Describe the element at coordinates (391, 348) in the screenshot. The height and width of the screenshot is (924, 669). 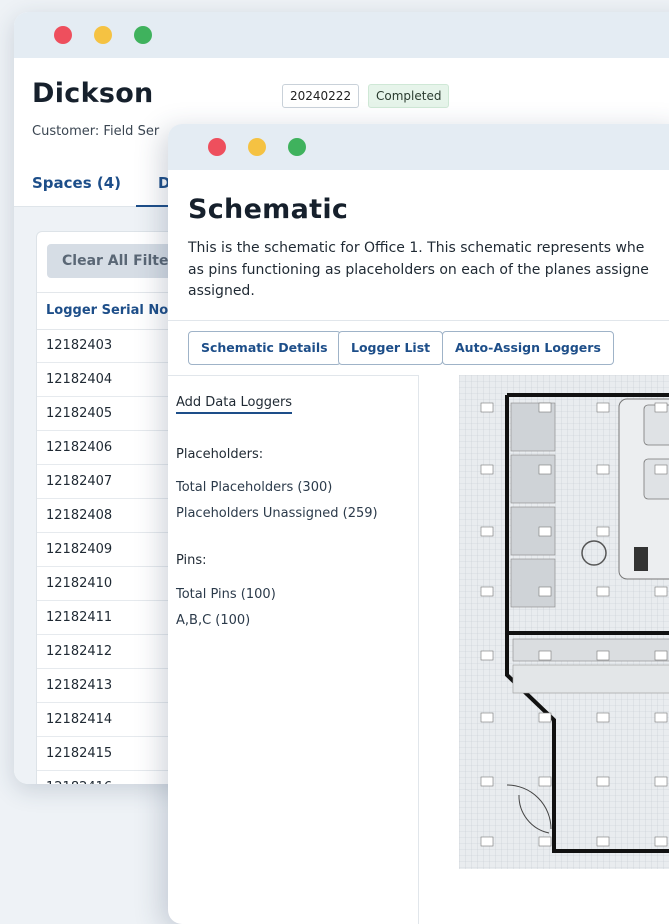
I see `logger-list-button: Logger List` at that location.